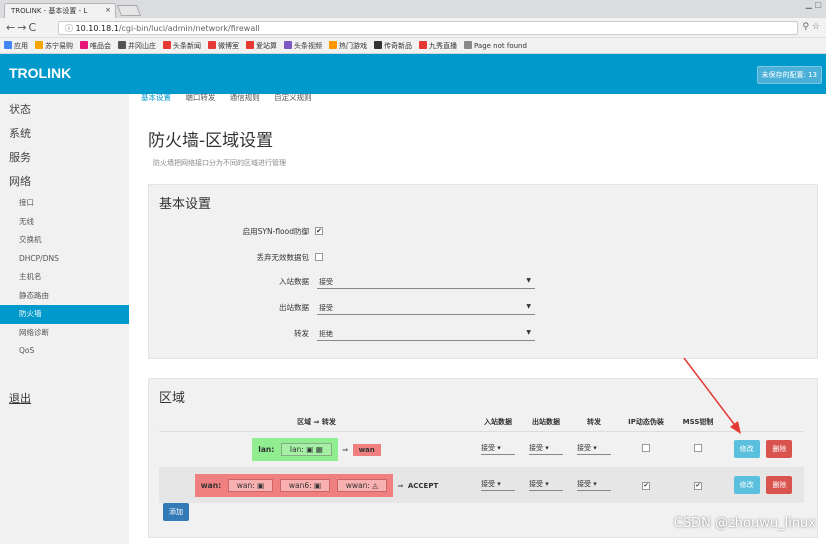 The height and width of the screenshot is (544, 826). What do you see at coordinates (64, 333) in the screenshot?
I see `sidebar-item-diagnostics: 网络诊断` at bounding box center [64, 333].